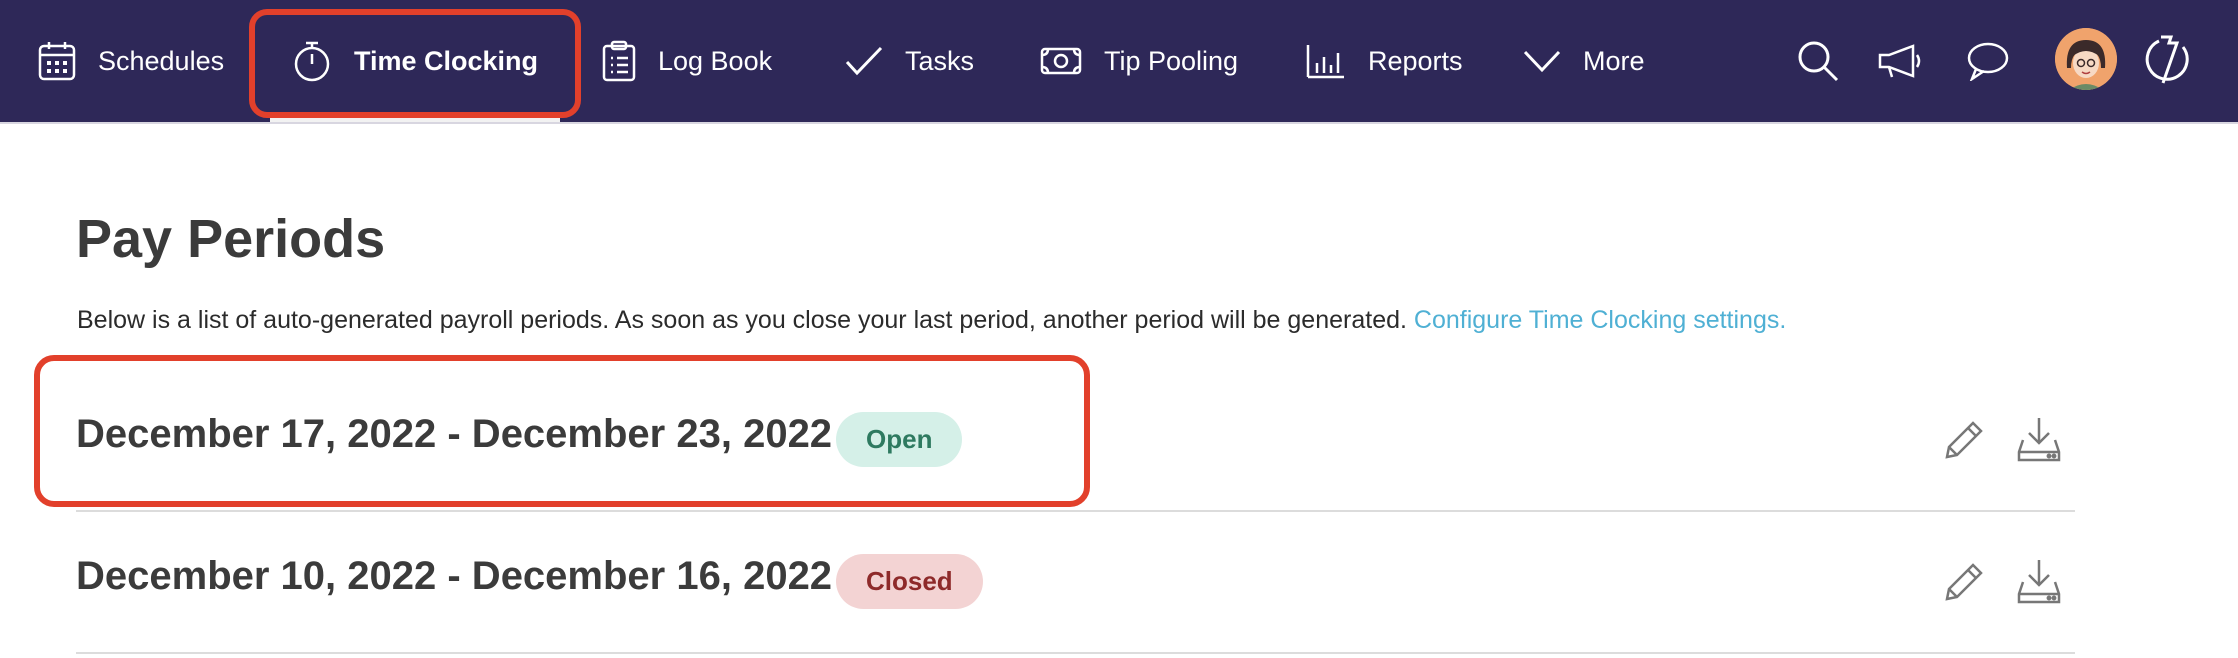 Image resolution: width=2238 pixels, height=658 pixels. Describe the element at coordinates (161, 60) in the screenshot. I see `nav-label-schedules: Schedules` at that location.